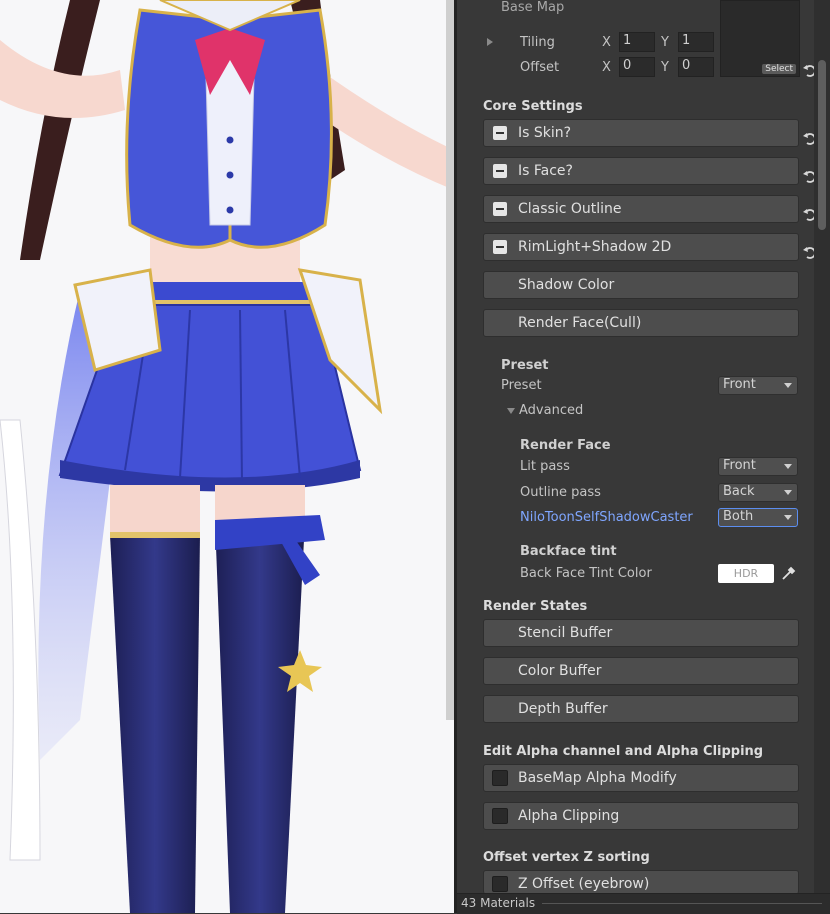 This screenshot has height=914, width=830. I want to click on render-face-cull-button: Render Face(Cull), so click(641, 323).